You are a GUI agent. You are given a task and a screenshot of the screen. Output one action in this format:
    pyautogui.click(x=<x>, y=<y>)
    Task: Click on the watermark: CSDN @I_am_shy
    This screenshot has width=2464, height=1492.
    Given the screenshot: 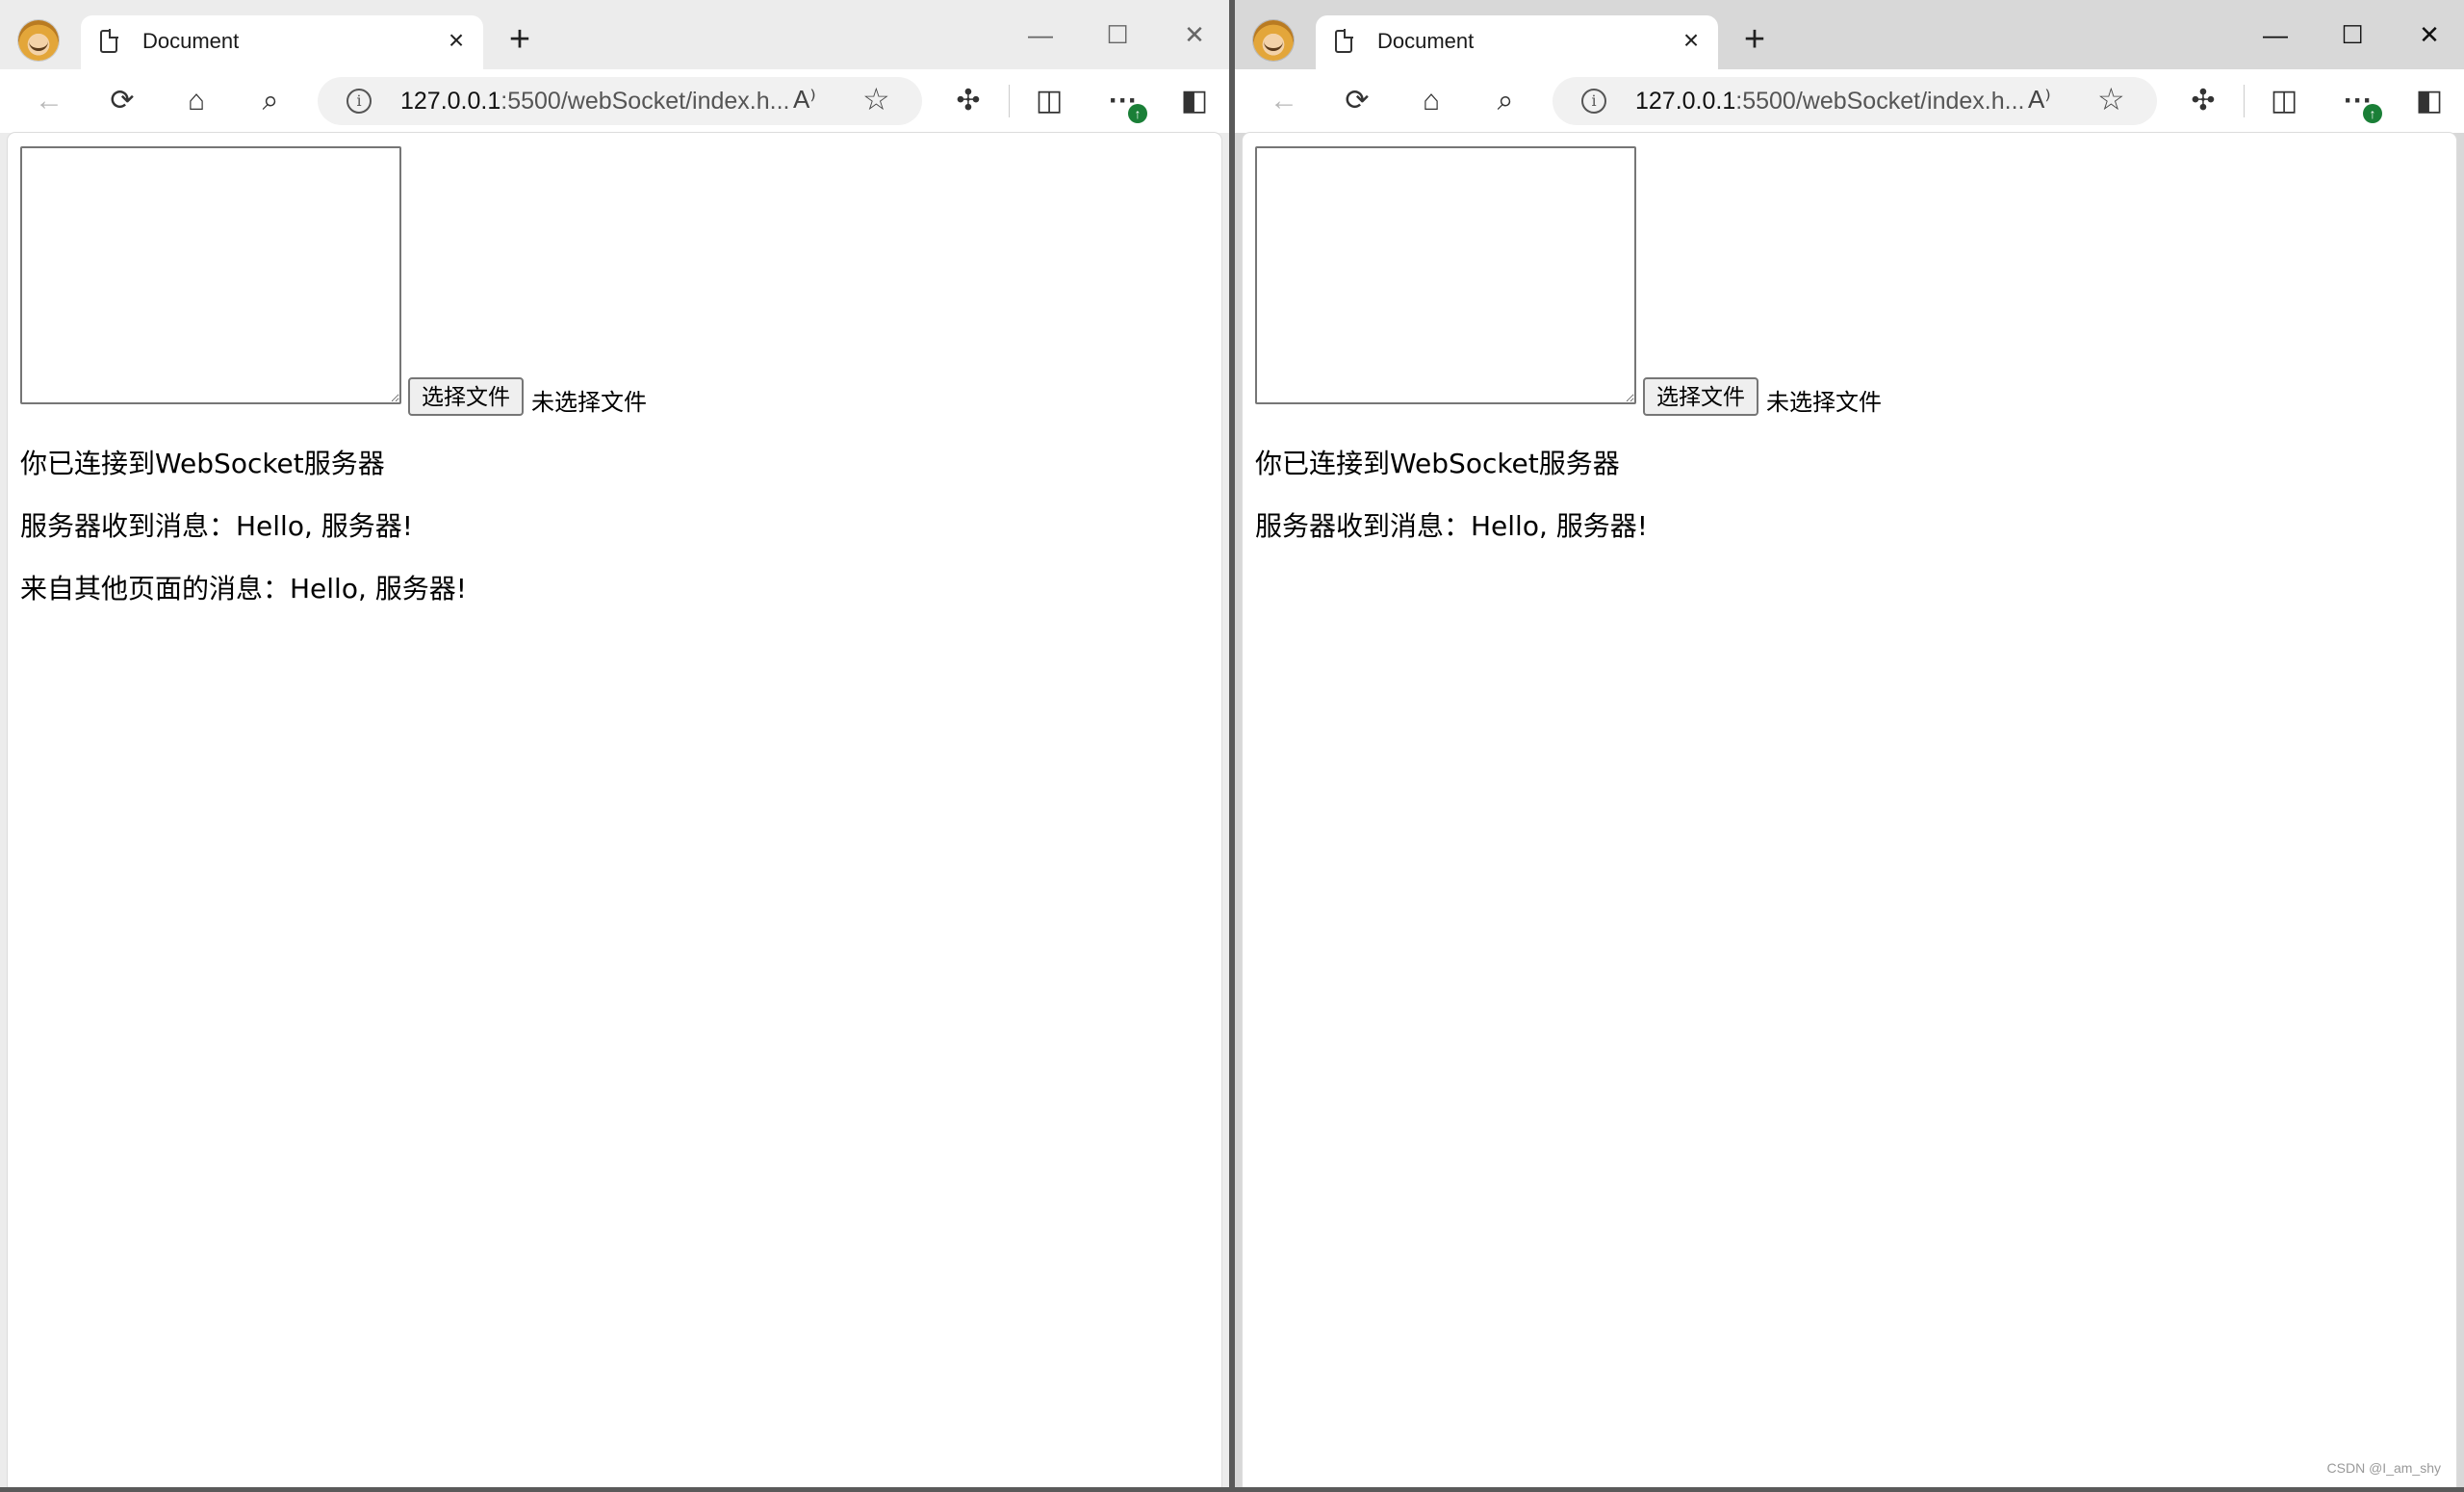 What is the action you would take?
    pyautogui.click(x=2383, y=1468)
    